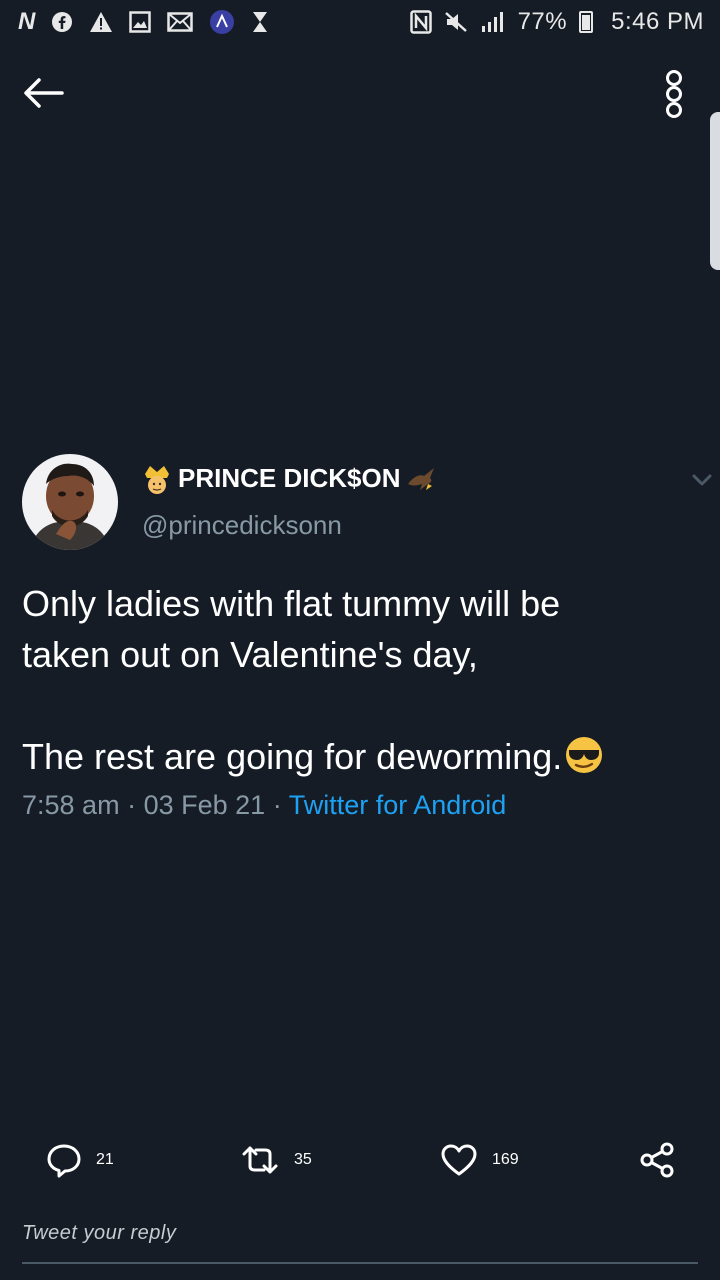 This screenshot has height=1280, width=720. What do you see at coordinates (242, 525) in the screenshot?
I see `user-handle: @princedicksonn` at bounding box center [242, 525].